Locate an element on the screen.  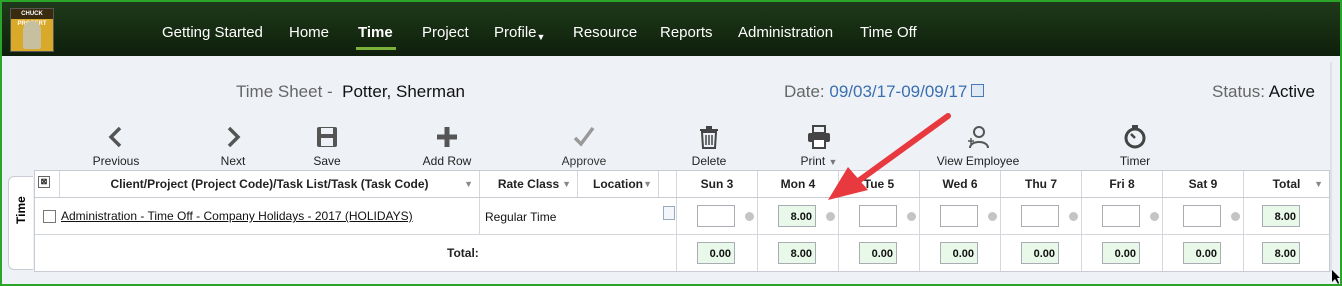
rate-class-header: Rate Class ▼ is located at coordinates (529, 184).